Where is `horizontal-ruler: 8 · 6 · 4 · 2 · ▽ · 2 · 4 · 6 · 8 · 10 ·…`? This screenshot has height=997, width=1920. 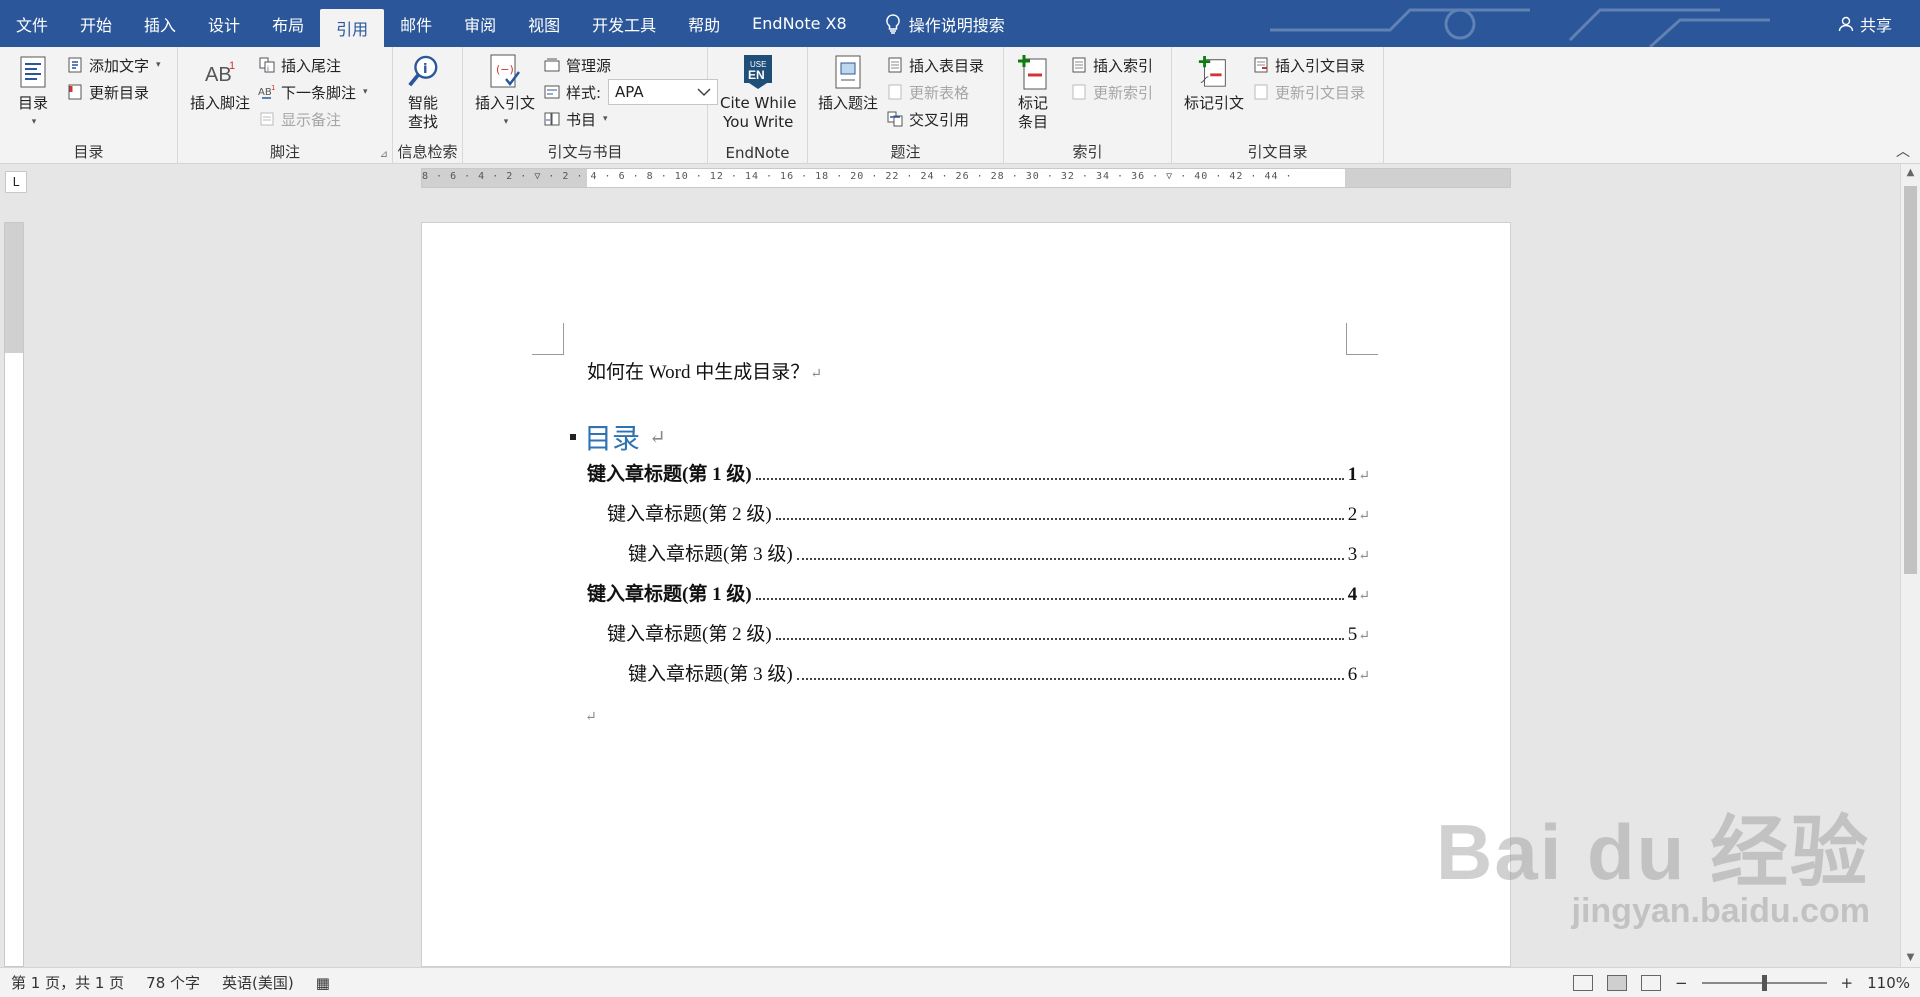 horizontal-ruler: 8 · 6 · 4 · 2 · ▽ · 2 · 4 · 6 · 8 · 10 ·… is located at coordinates (966, 178).